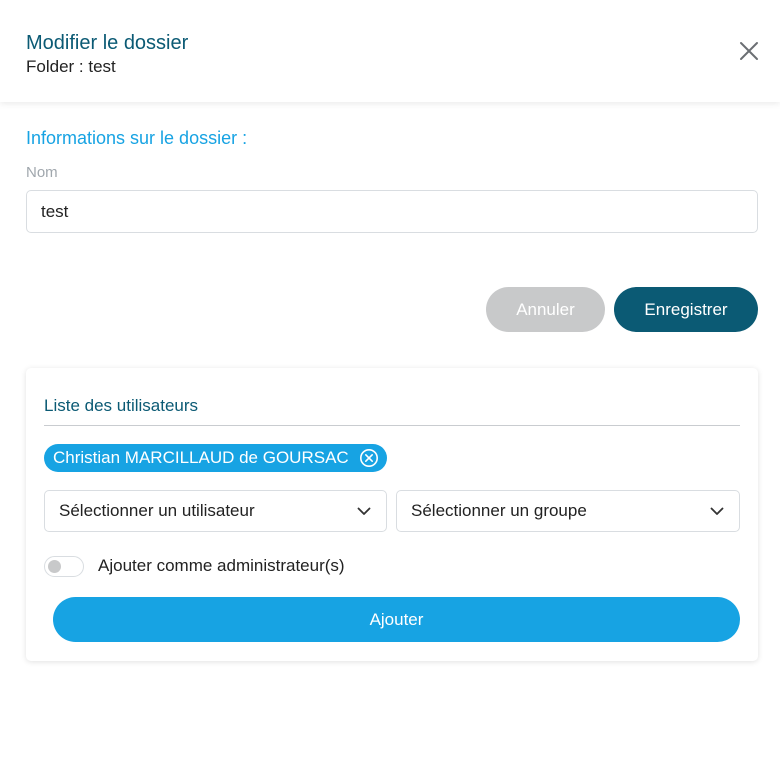 The image size is (780, 758). Describe the element at coordinates (499, 510) in the screenshot. I see `group-select-placeholder: Sélectionner un groupe` at that location.